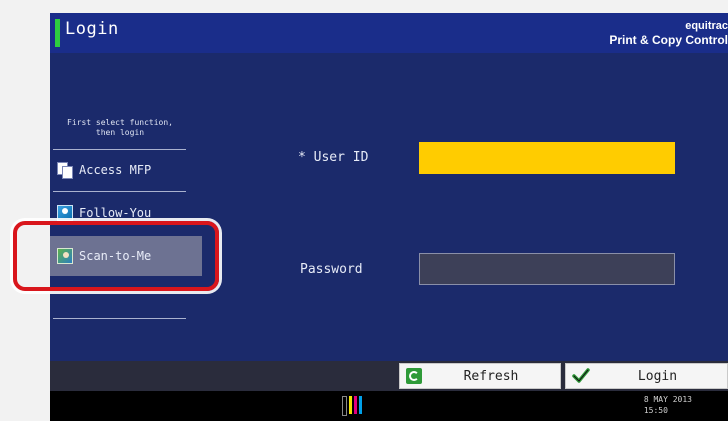 This screenshot has width=728, height=421. I want to click on time-text: 15:50, so click(655, 410).